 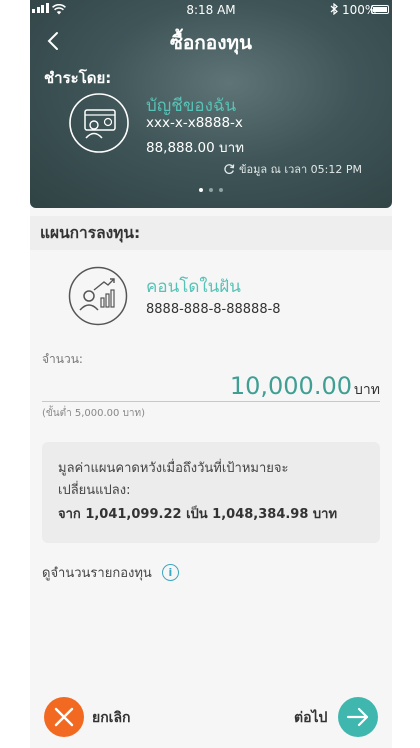 I want to click on amount-input: 10,000.00 บาท, so click(x=211, y=386).